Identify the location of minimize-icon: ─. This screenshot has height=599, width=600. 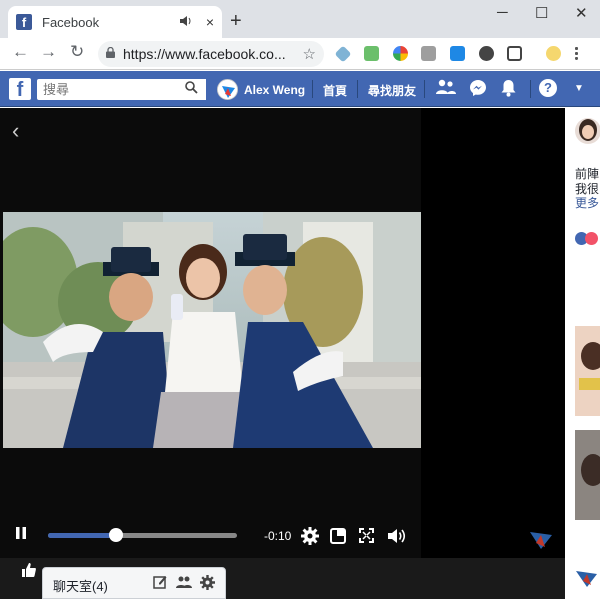
(502, 12).